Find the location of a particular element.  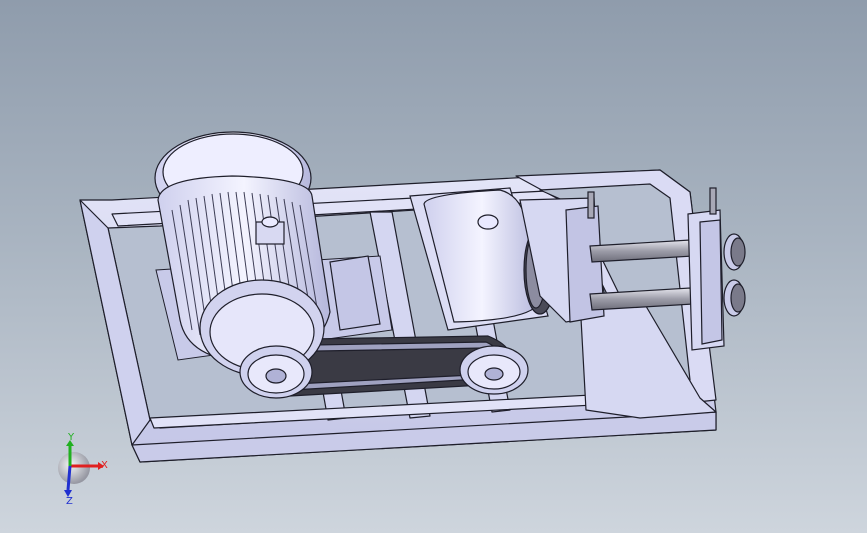

coordinate-triad: X Y Z is located at coordinates (83, 469).